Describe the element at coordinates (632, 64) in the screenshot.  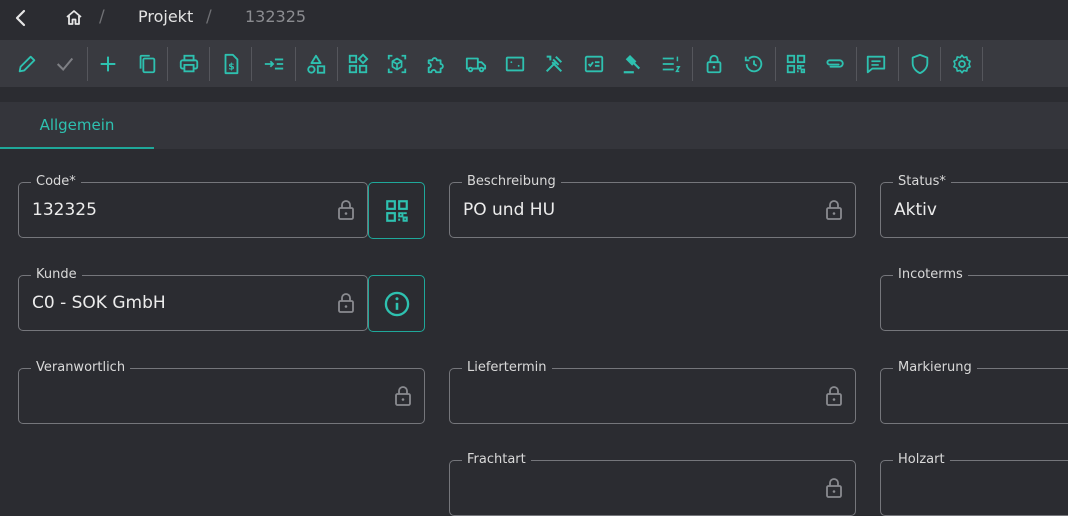
I see `gavel-icon` at that location.